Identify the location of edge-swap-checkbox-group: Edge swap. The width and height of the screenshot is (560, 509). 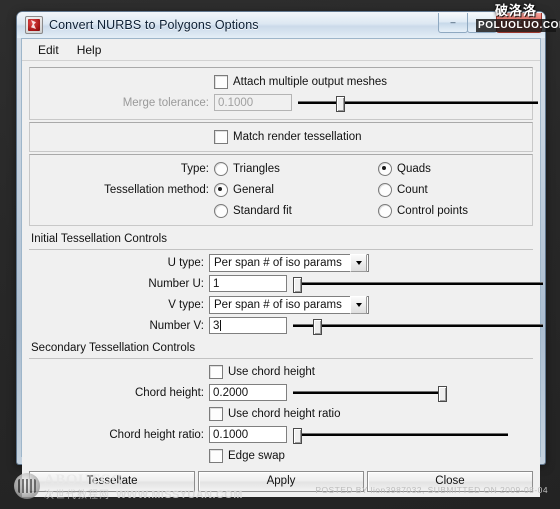
(247, 455).